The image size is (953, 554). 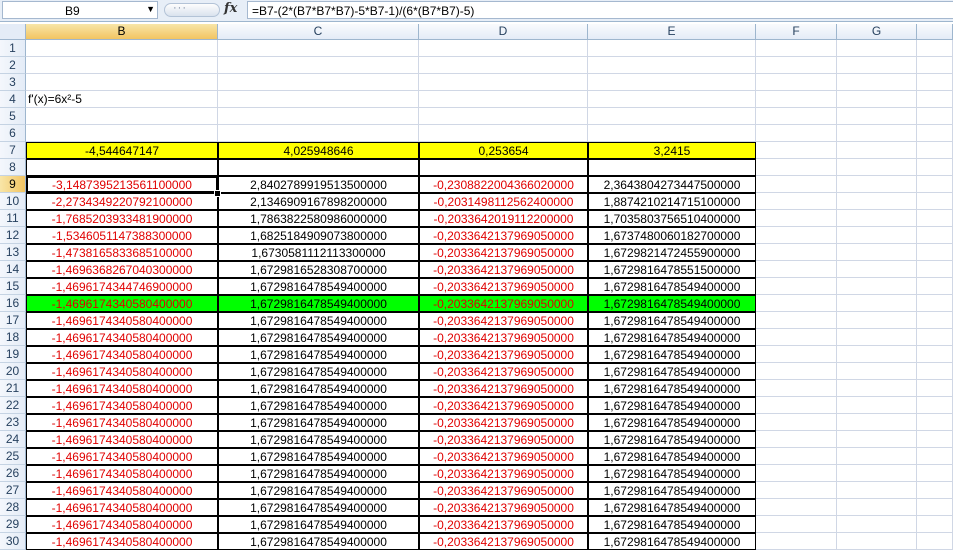 What do you see at coordinates (877, 439) in the screenshot?
I see `cell-g24` at bounding box center [877, 439].